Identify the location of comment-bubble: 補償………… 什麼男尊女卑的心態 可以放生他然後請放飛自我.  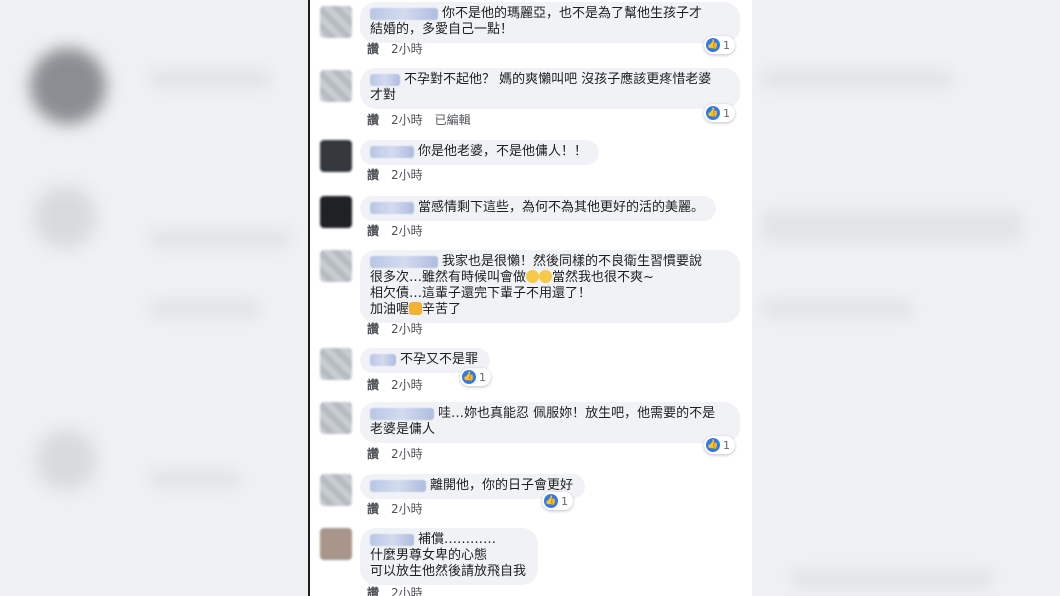
(449, 556).